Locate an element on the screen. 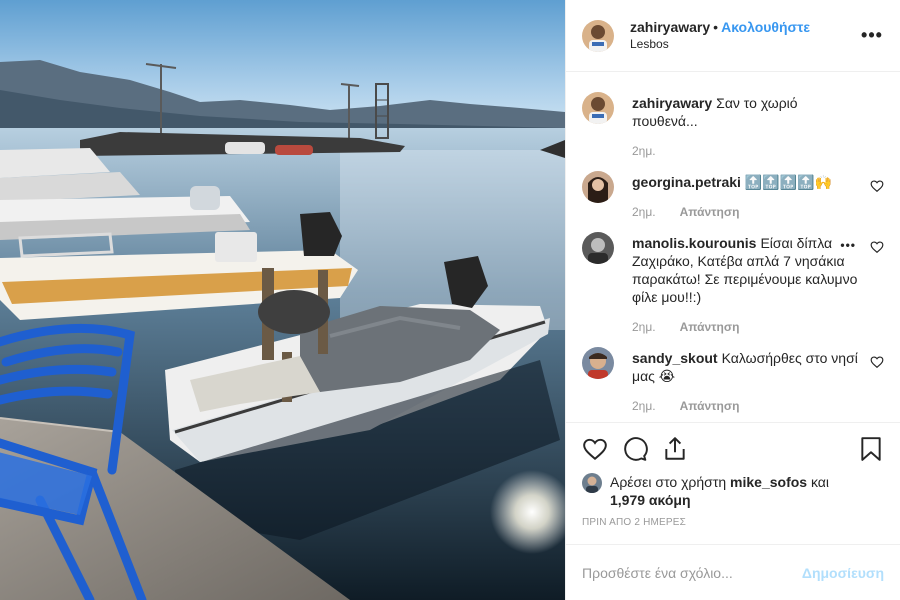 The image size is (900, 600). author-avatar-image is located at coordinates (598, 35).